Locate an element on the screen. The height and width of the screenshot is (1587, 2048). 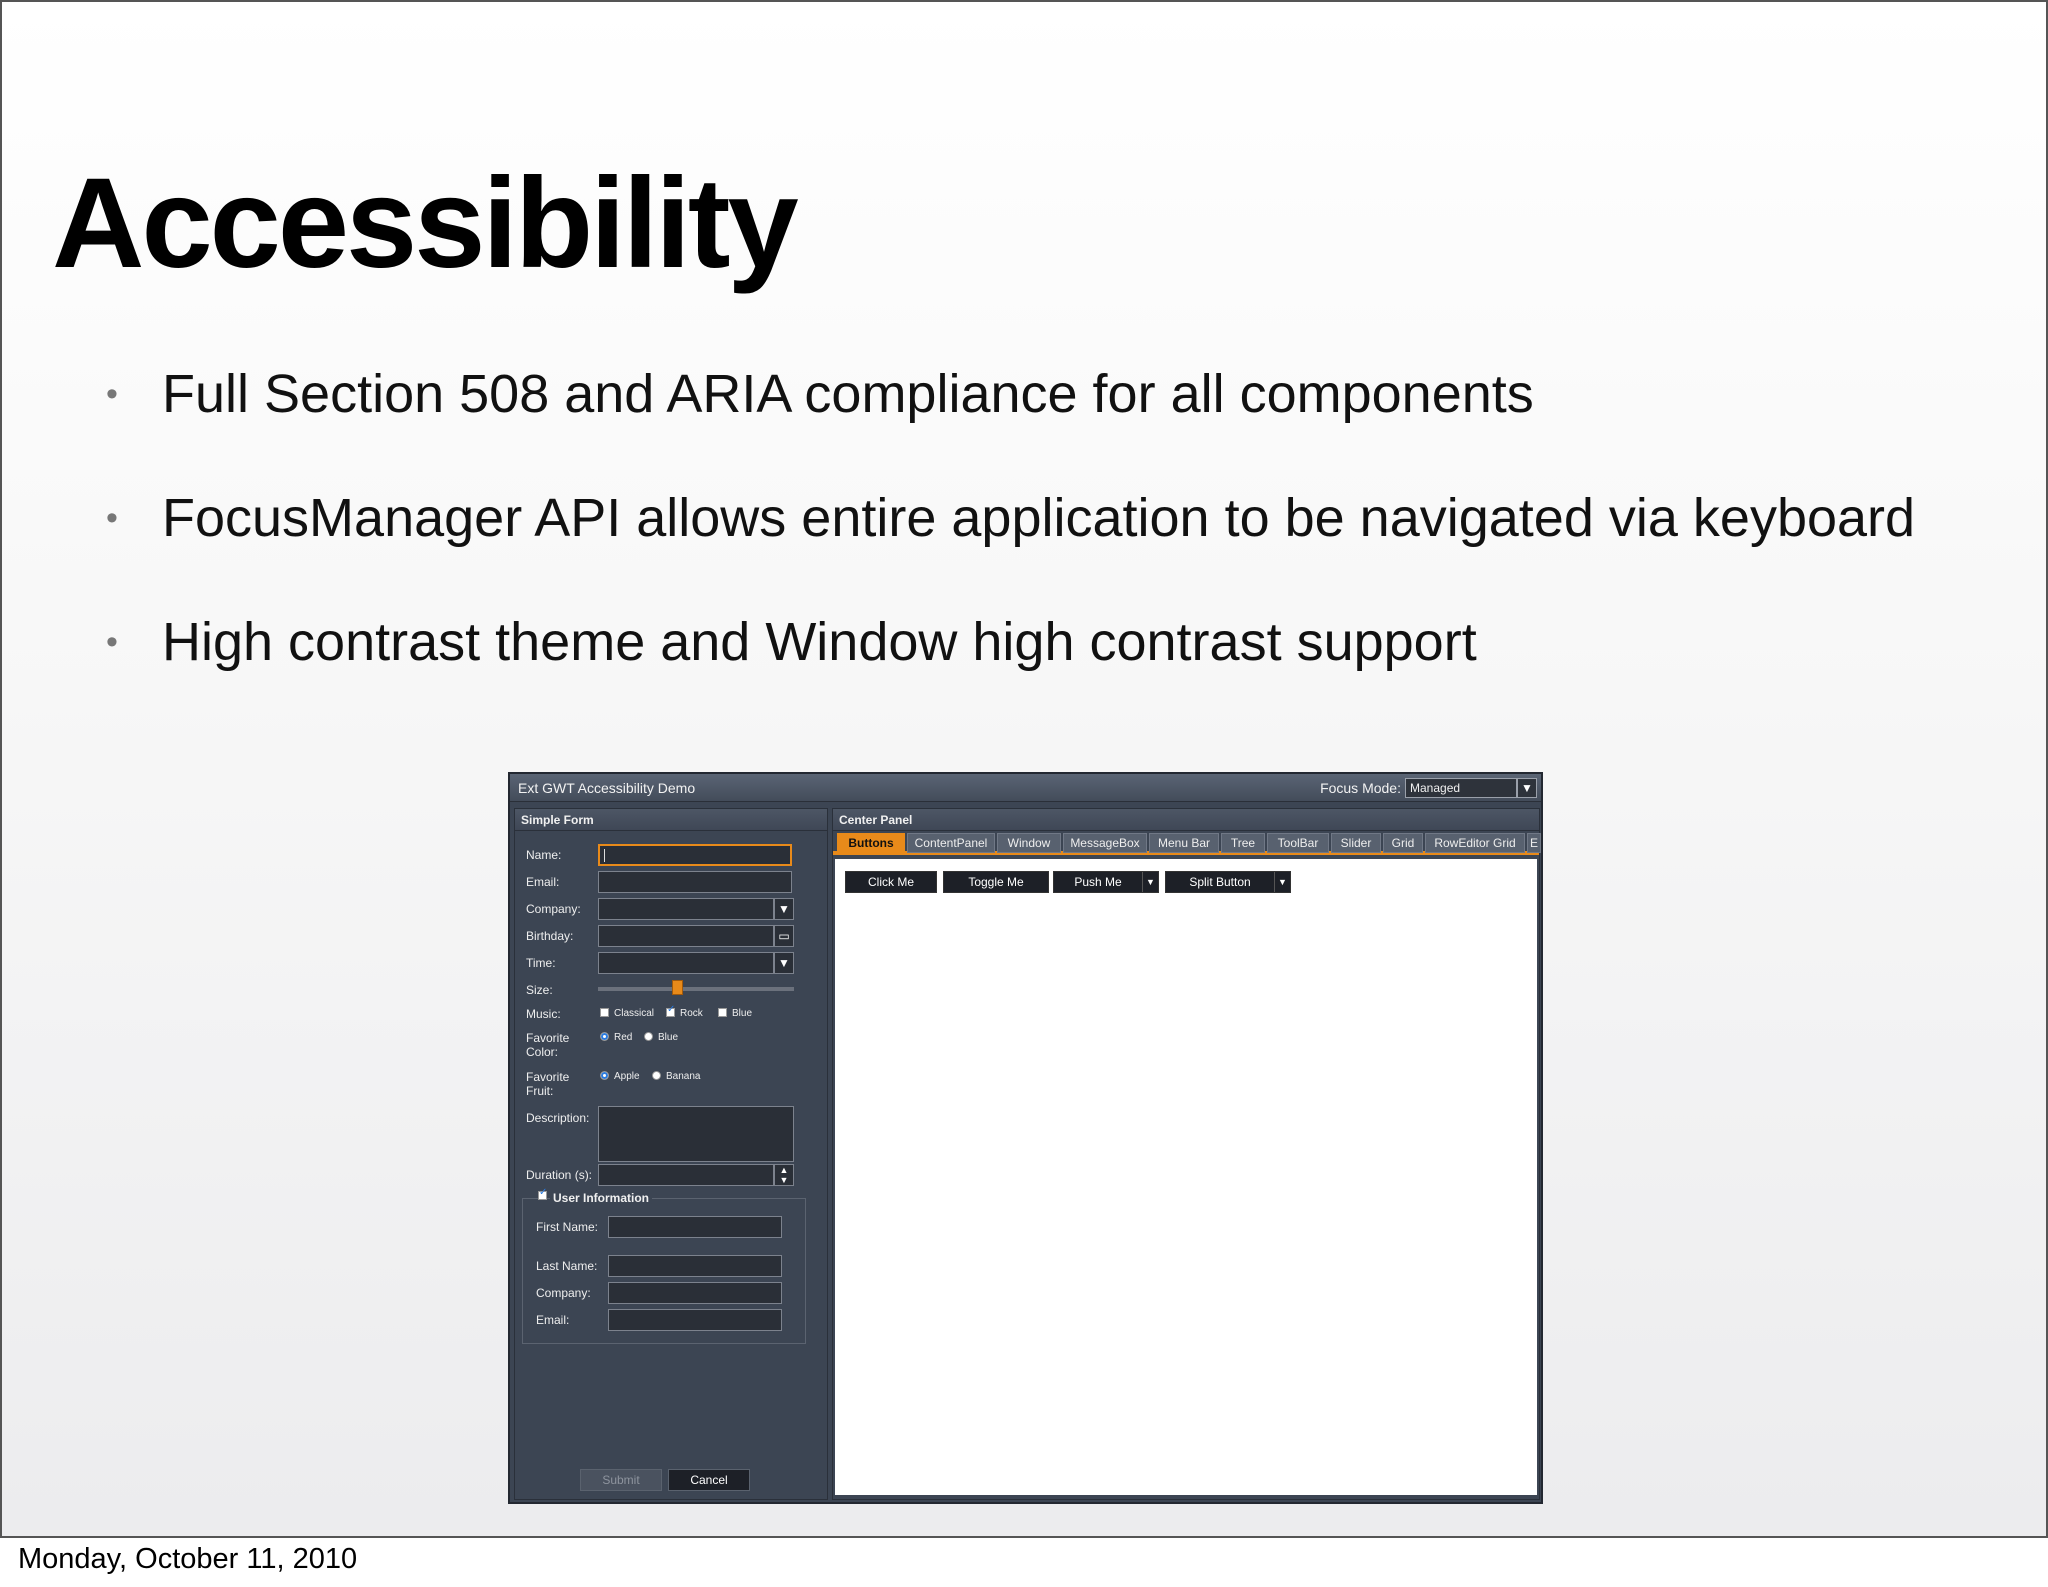
app-title: Ext GWT Accessibility Demo is located at coordinates (607, 788).